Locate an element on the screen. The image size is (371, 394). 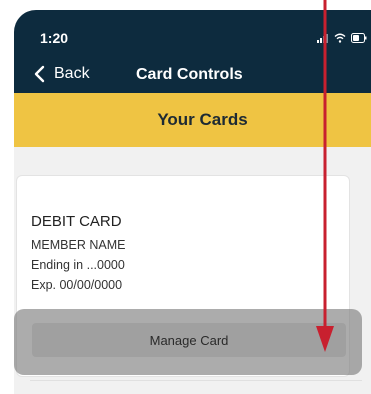
page-title: Card Controls is located at coordinates (189, 74).